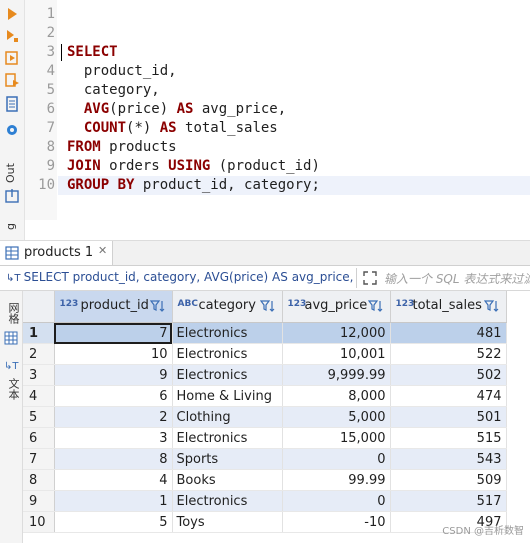 This screenshot has height=543, width=530. Describe the element at coordinates (102, 250) in the screenshot. I see `close-icon: ✕` at that location.